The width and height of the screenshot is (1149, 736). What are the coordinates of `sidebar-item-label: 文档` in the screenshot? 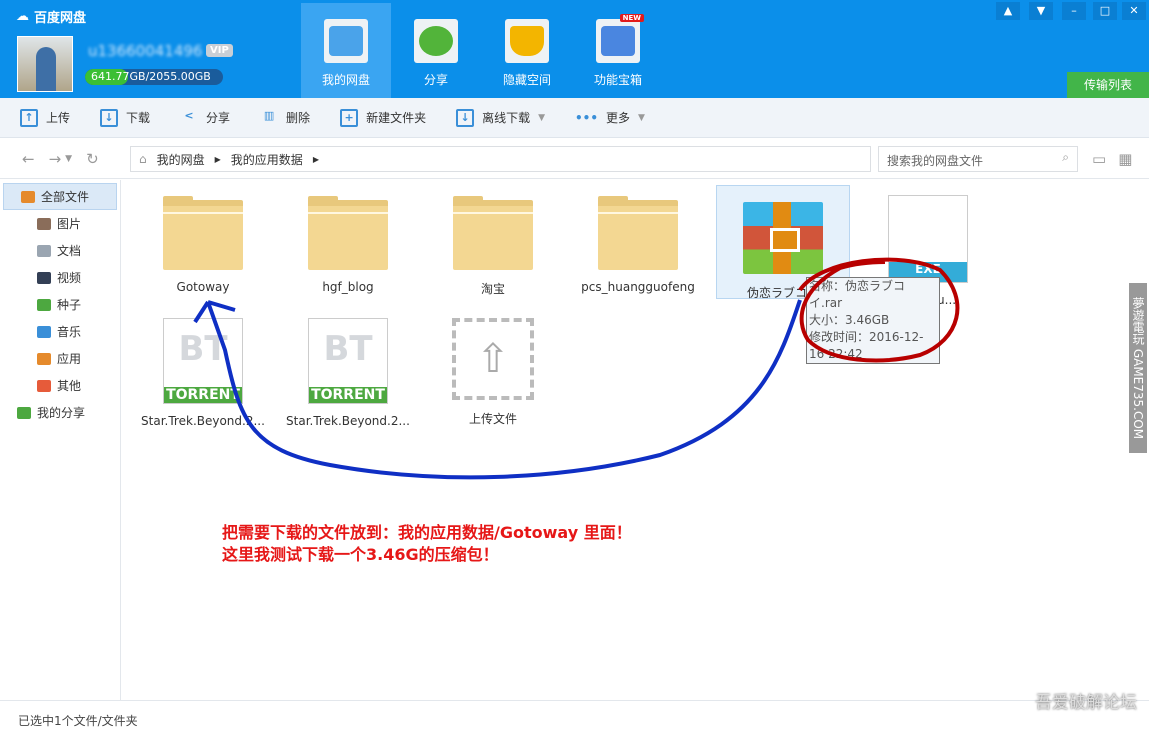 It's located at (69, 251).